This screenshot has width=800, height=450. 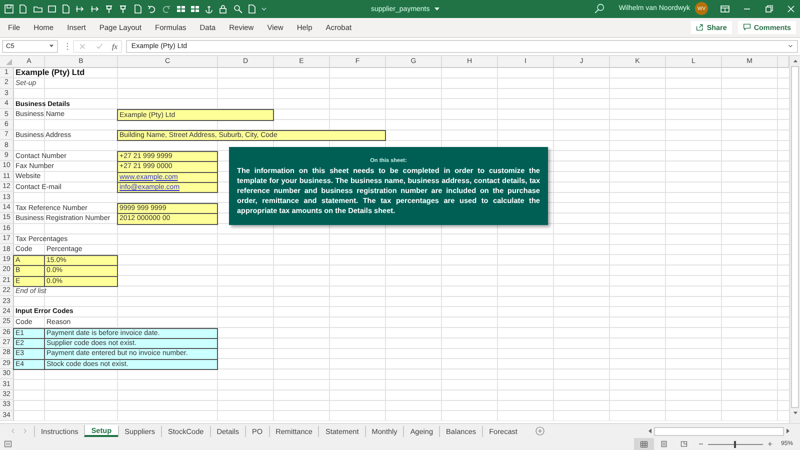 I want to click on search-icon, so click(x=599, y=8).